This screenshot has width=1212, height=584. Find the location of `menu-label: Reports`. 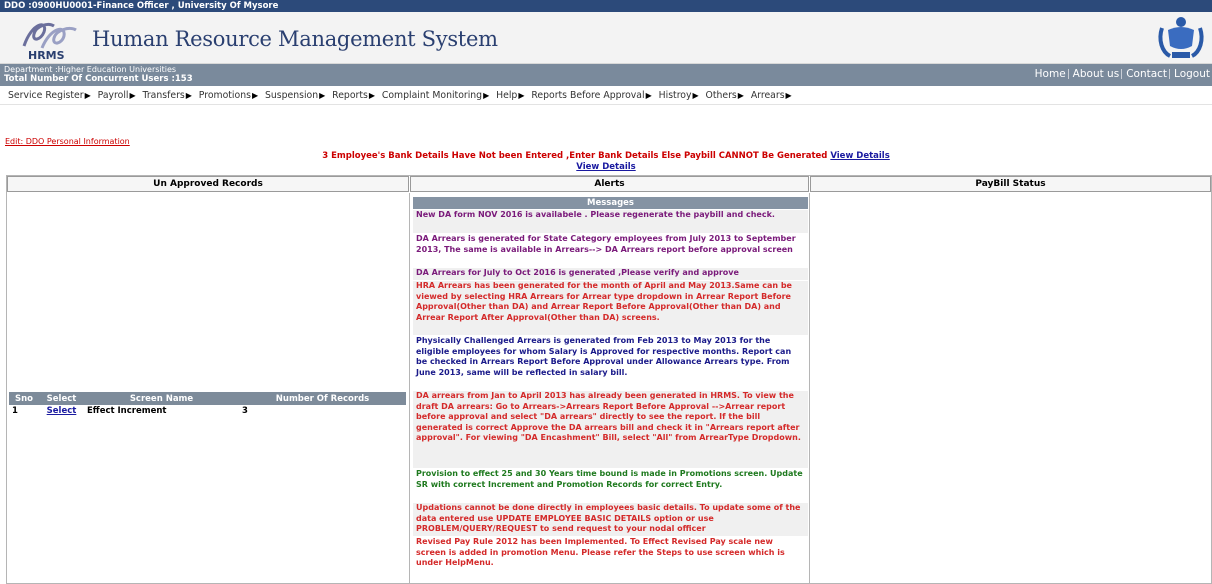

menu-label: Reports is located at coordinates (350, 95).